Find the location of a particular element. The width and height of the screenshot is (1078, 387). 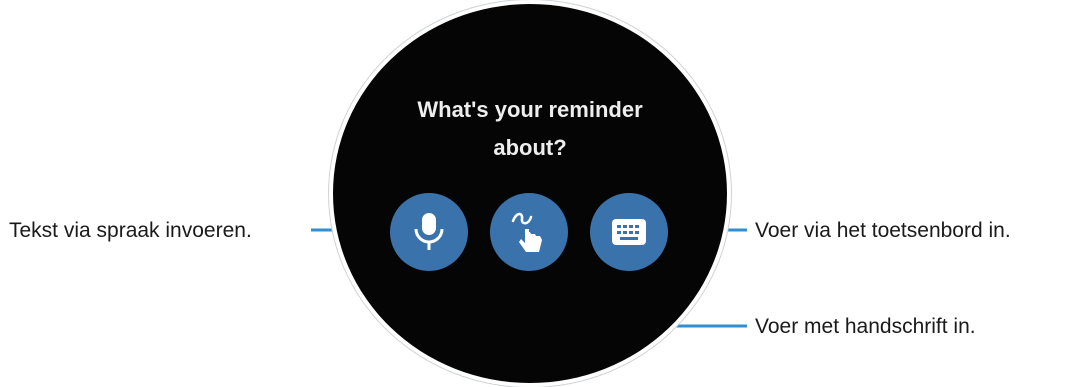

prompt-line-1: What's your reminder is located at coordinates (530, 109).